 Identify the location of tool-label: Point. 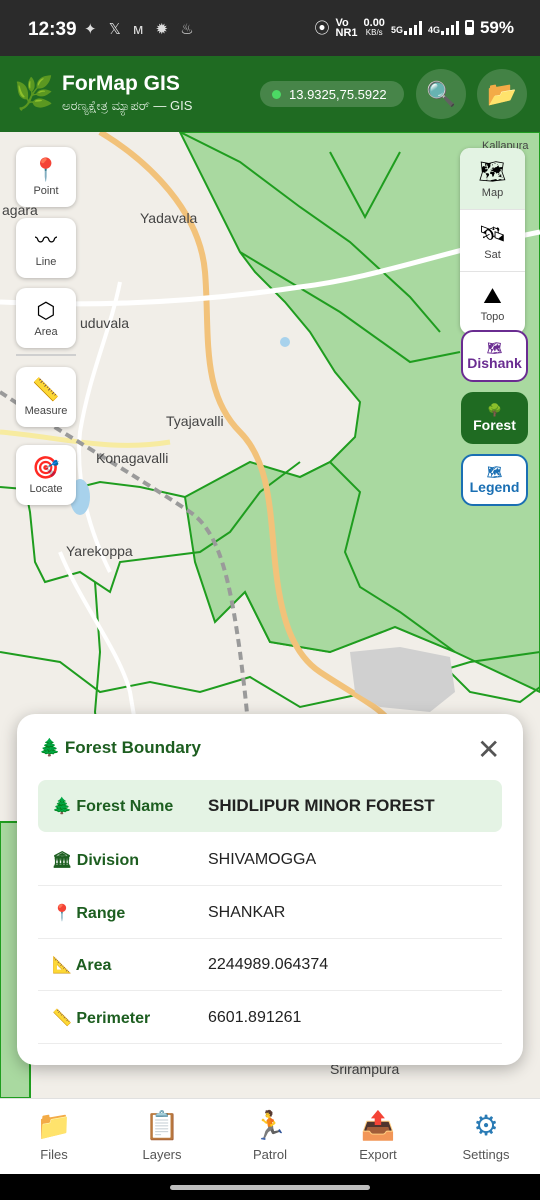
(46, 191).